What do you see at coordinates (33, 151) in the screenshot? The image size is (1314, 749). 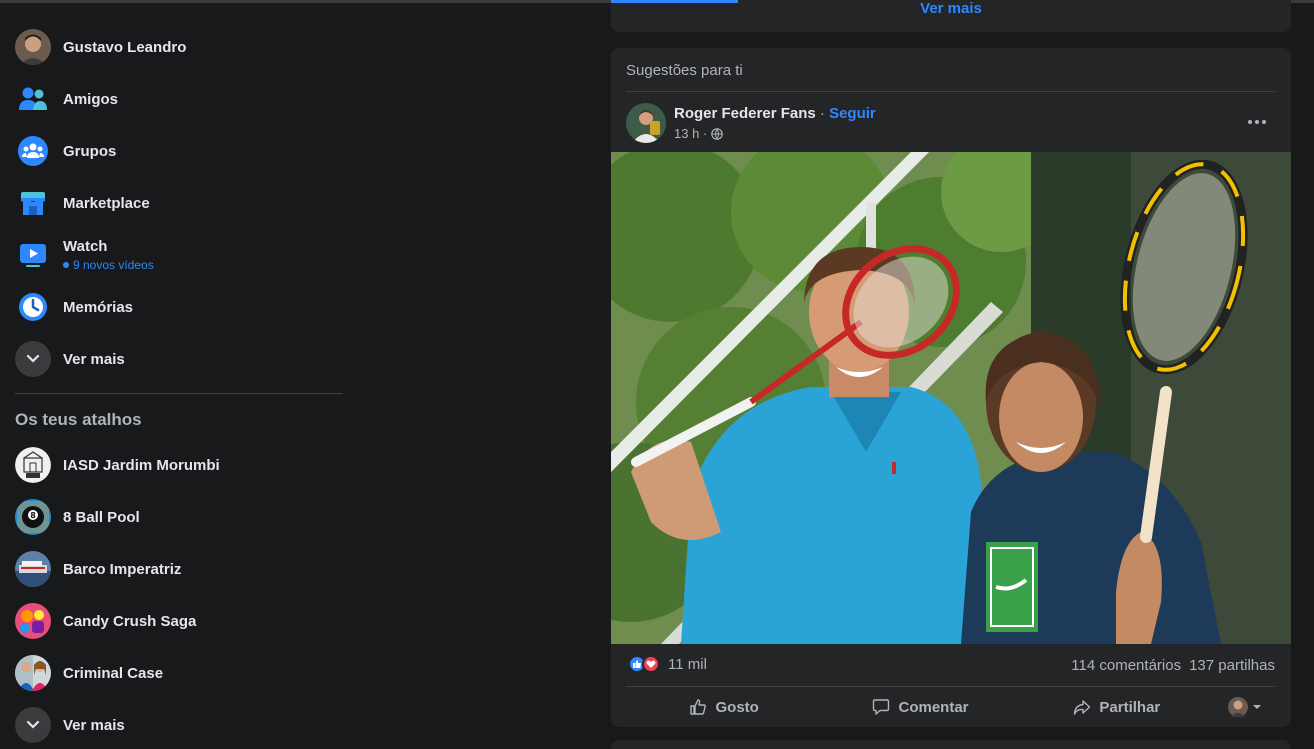 I see `groups-icon` at bounding box center [33, 151].